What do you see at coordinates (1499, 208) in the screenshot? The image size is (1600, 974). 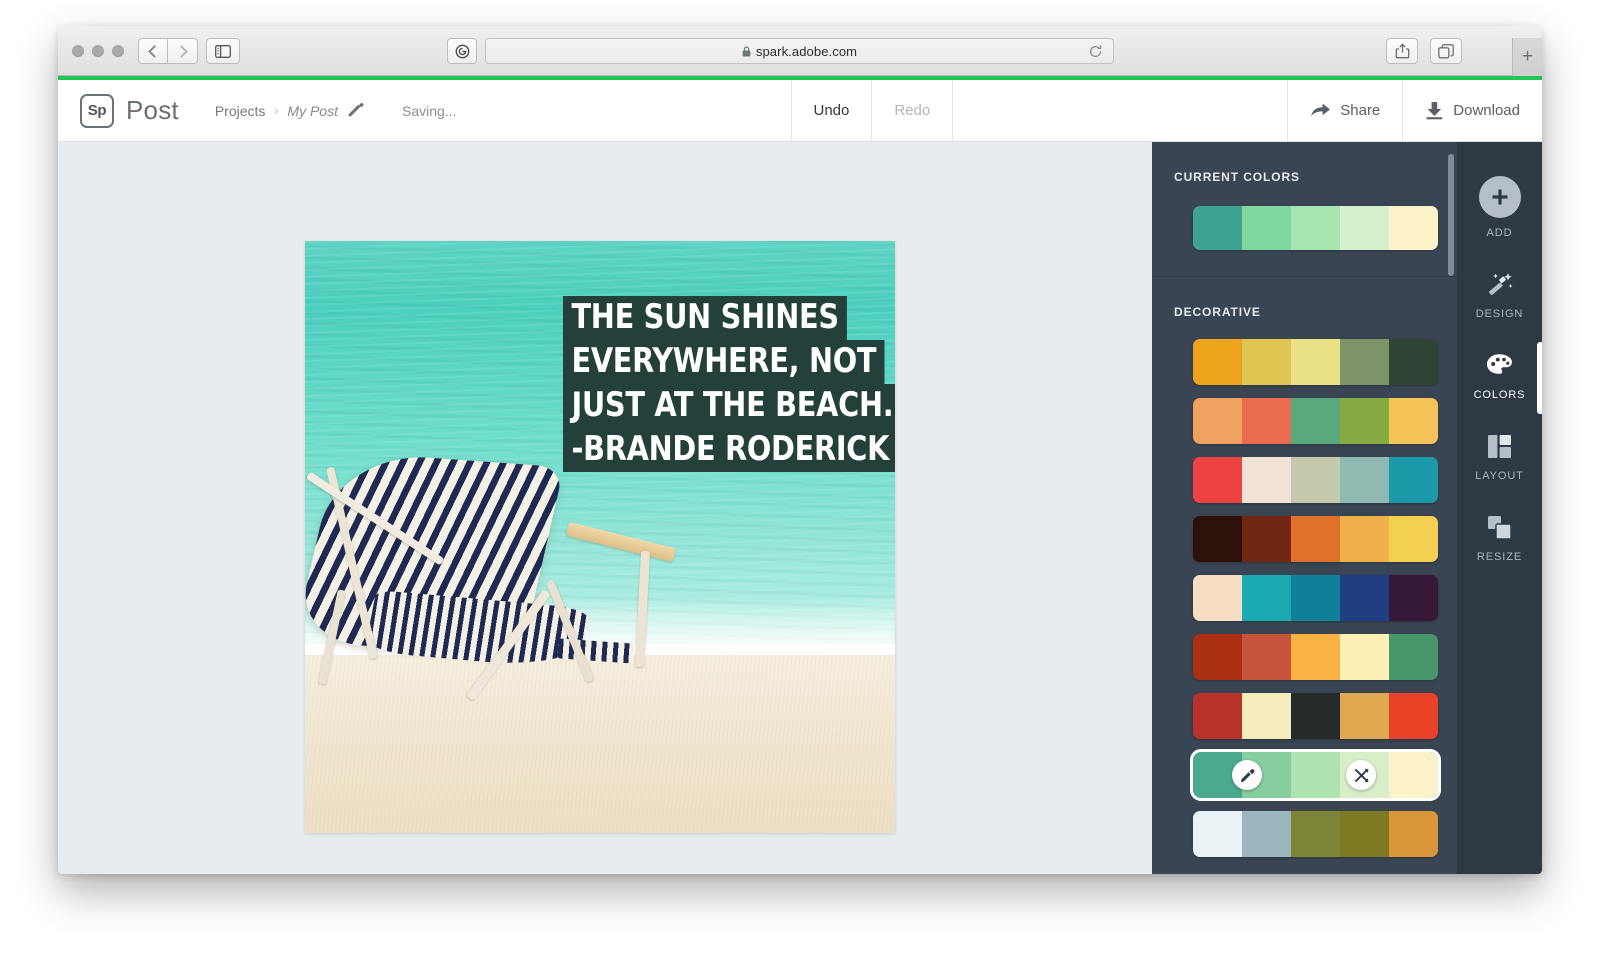 I see `rail-item-add: ADD` at bounding box center [1499, 208].